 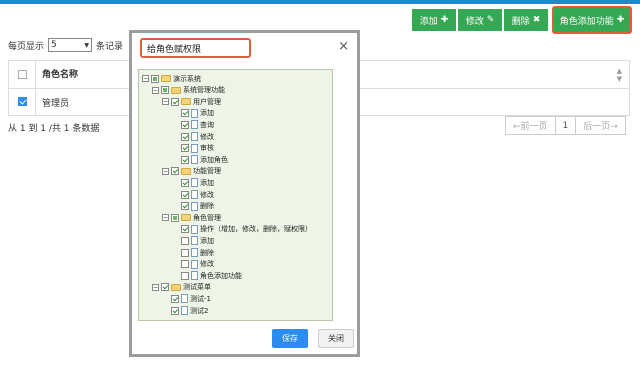 I want to click on row-checkbox-cell, so click(x=22, y=102).